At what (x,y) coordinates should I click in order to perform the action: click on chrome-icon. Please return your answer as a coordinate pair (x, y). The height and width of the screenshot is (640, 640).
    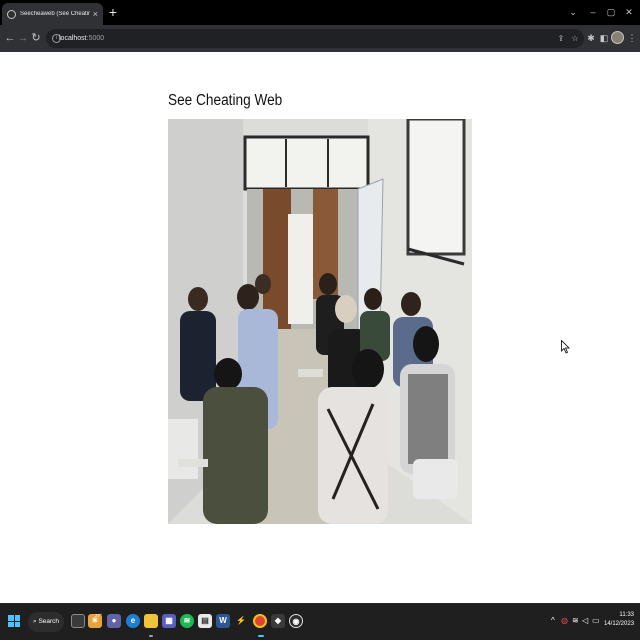
    Looking at the image, I should click on (260, 621).